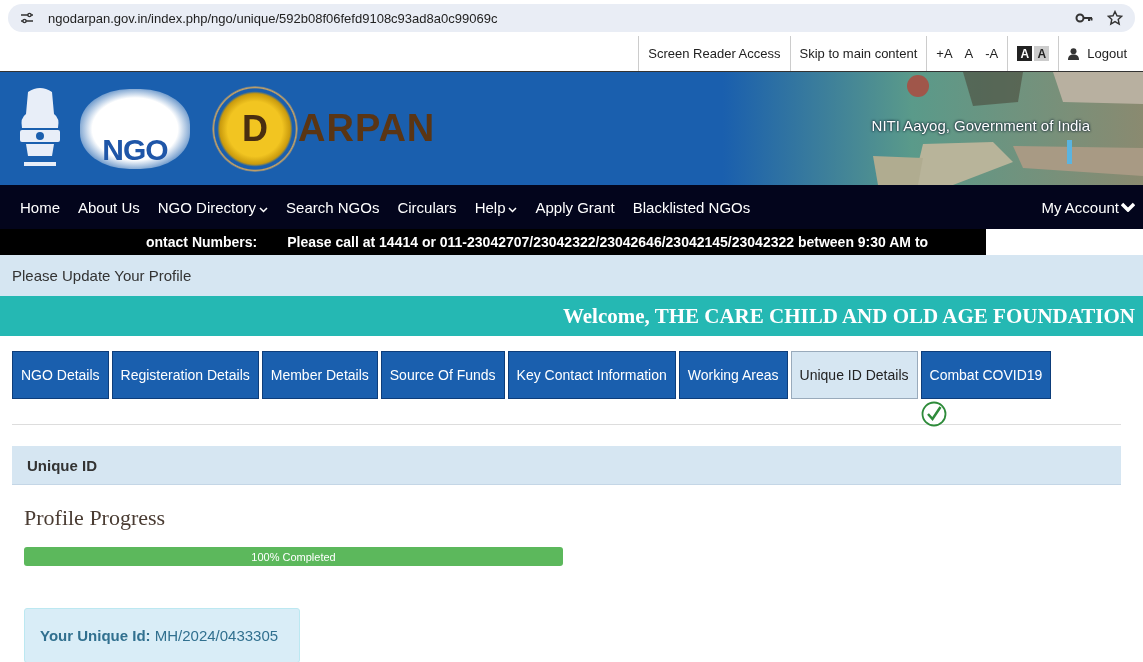 Image resolution: width=1143 pixels, height=662 pixels. What do you see at coordinates (714, 53) in the screenshot?
I see `accessibility-link: Screen Reader Access` at bounding box center [714, 53].